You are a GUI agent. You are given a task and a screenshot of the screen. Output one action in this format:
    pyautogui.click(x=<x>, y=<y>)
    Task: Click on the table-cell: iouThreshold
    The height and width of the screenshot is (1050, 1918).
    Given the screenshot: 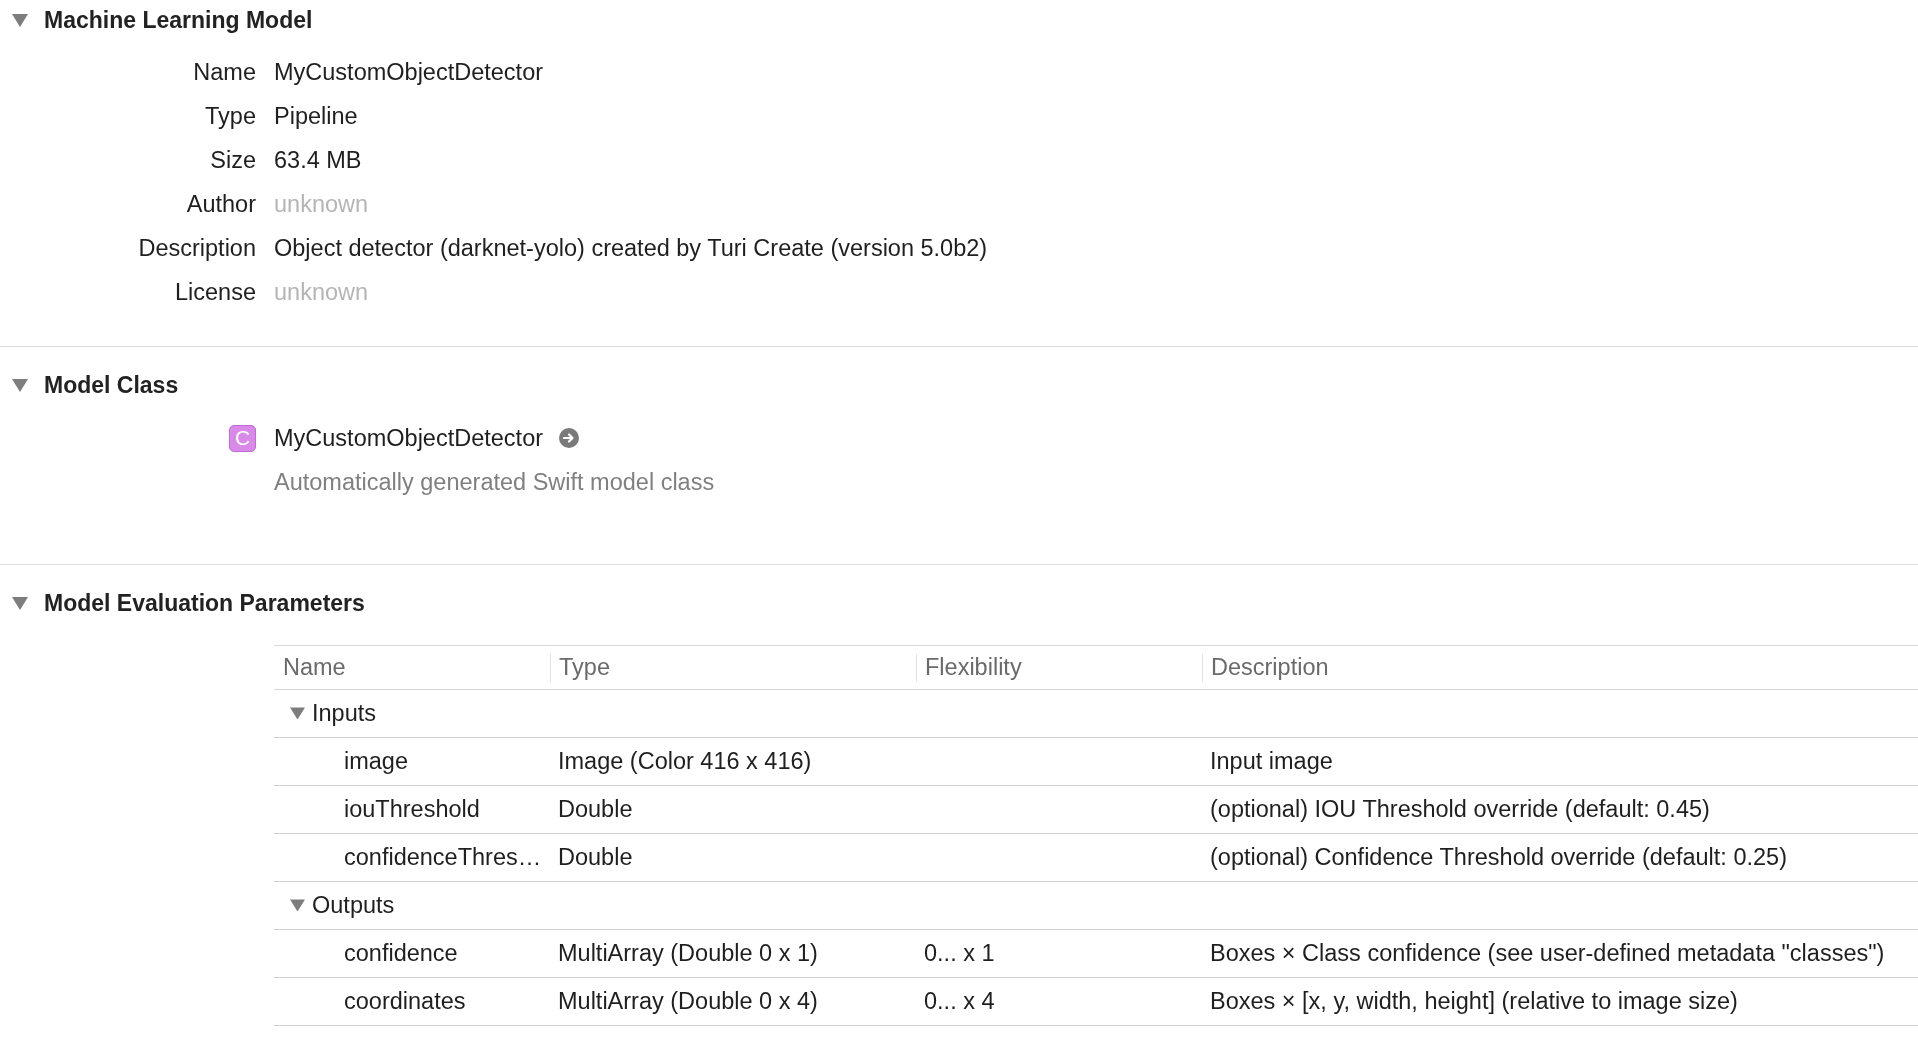 What is the action you would take?
    pyautogui.click(x=412, y=809)
    